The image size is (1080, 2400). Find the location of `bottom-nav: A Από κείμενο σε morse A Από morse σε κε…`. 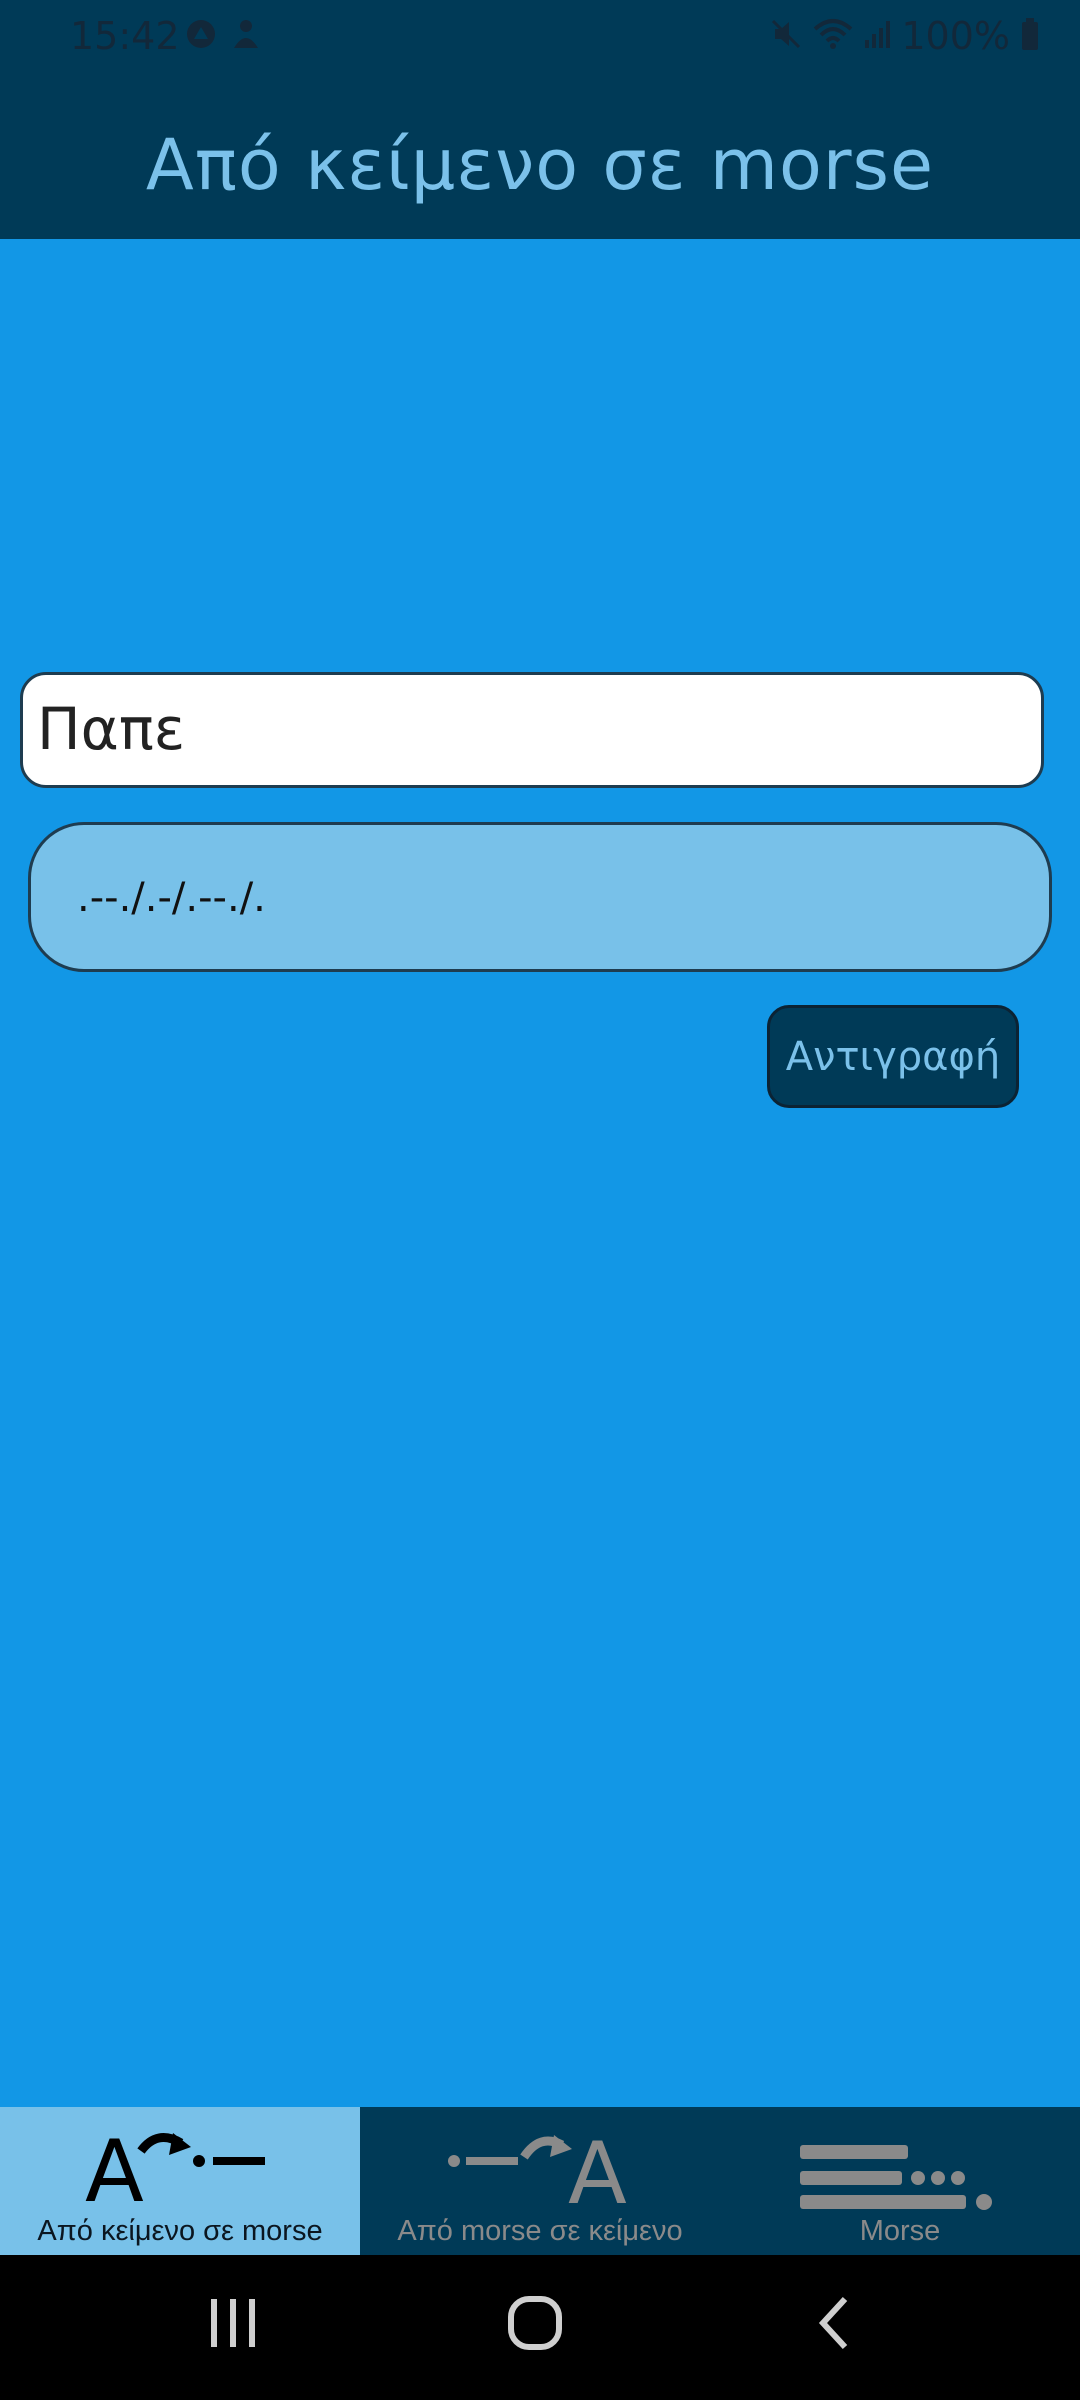

bottom-nav: A Από κείμενο σε morse A Από morse σε κε… is located at coordinates (540, 2181).